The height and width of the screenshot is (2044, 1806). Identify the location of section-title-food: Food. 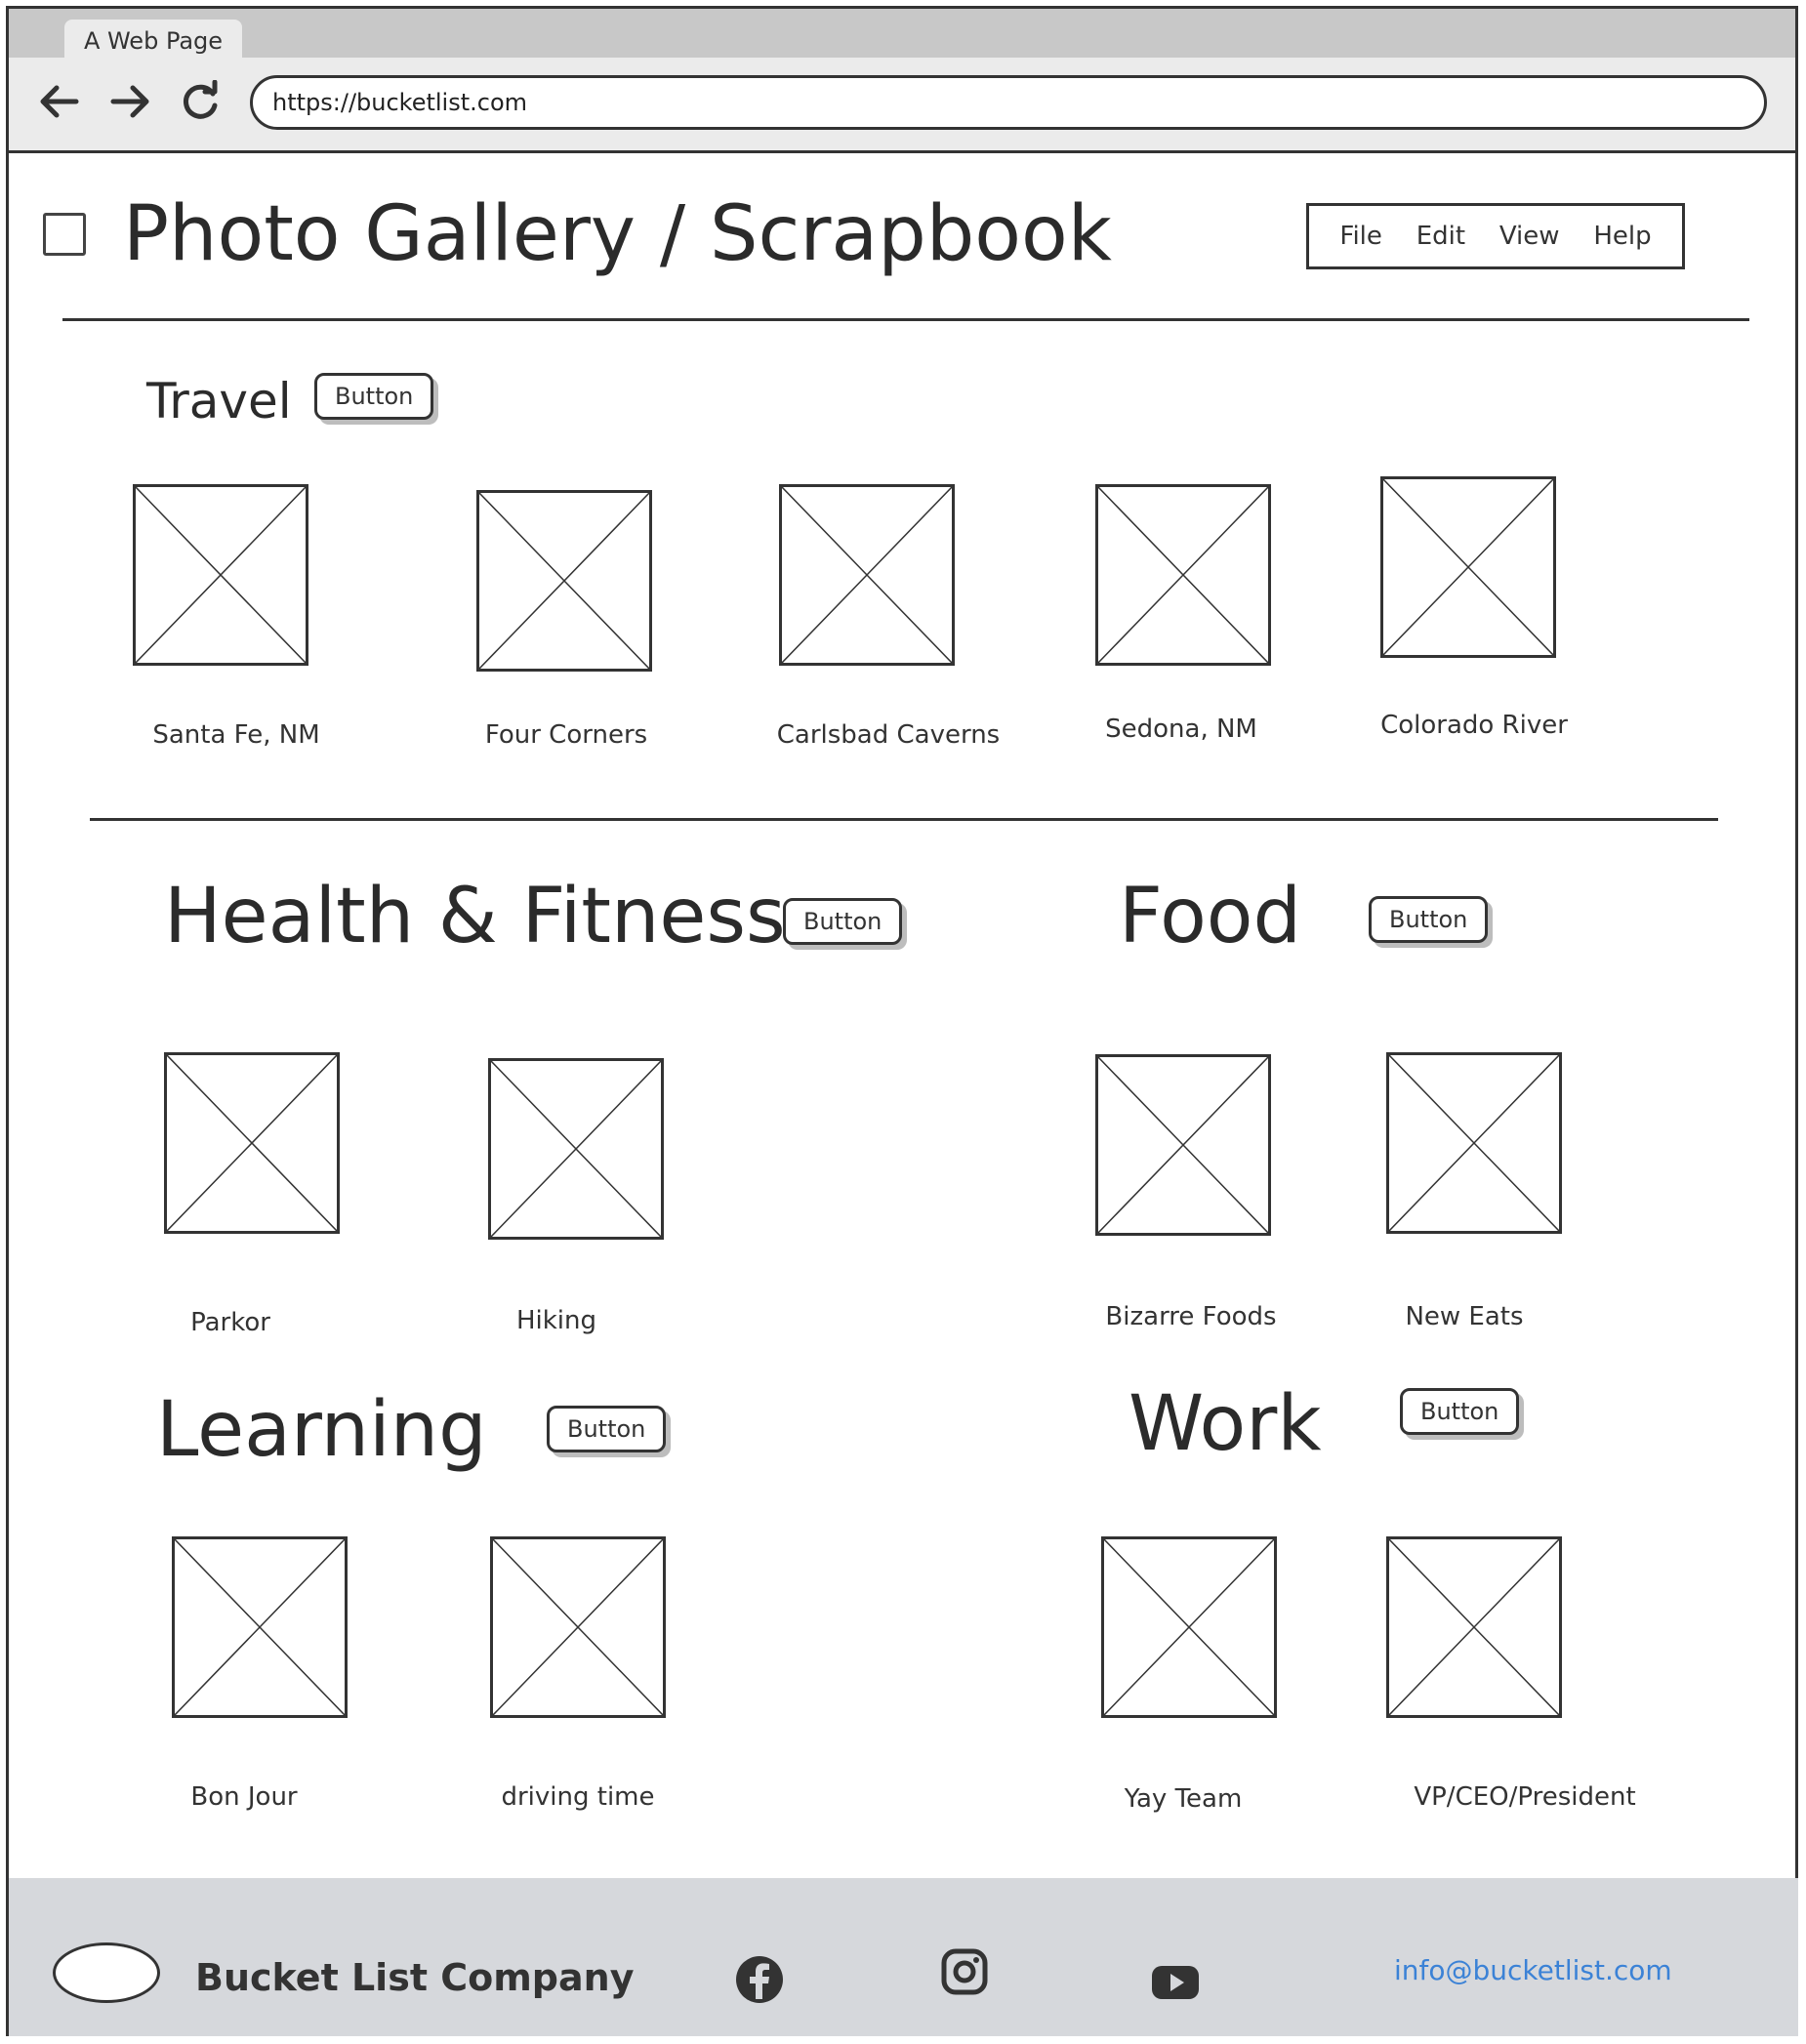
(1211, 917).